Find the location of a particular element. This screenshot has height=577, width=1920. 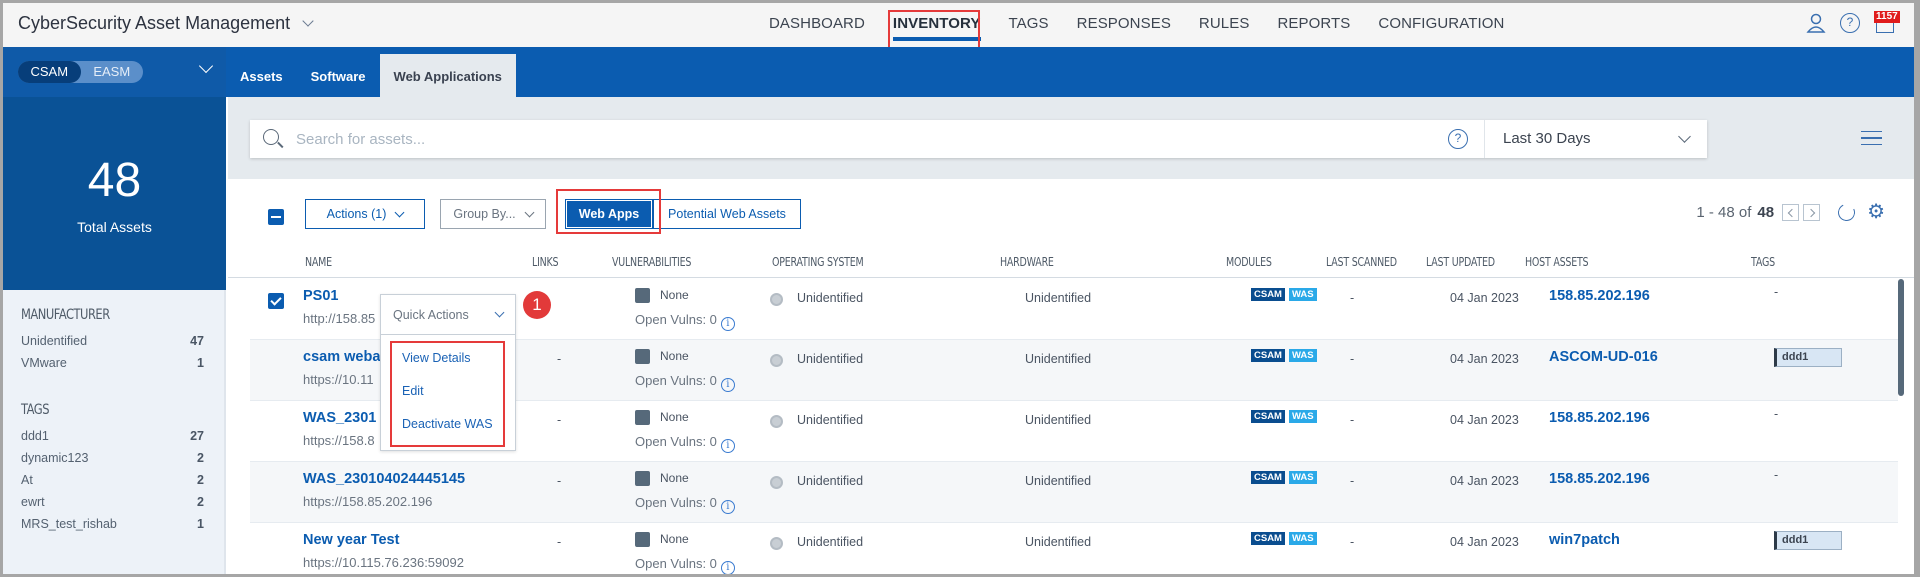

col-modules: MODULES is located at coordinates (1249, 261).